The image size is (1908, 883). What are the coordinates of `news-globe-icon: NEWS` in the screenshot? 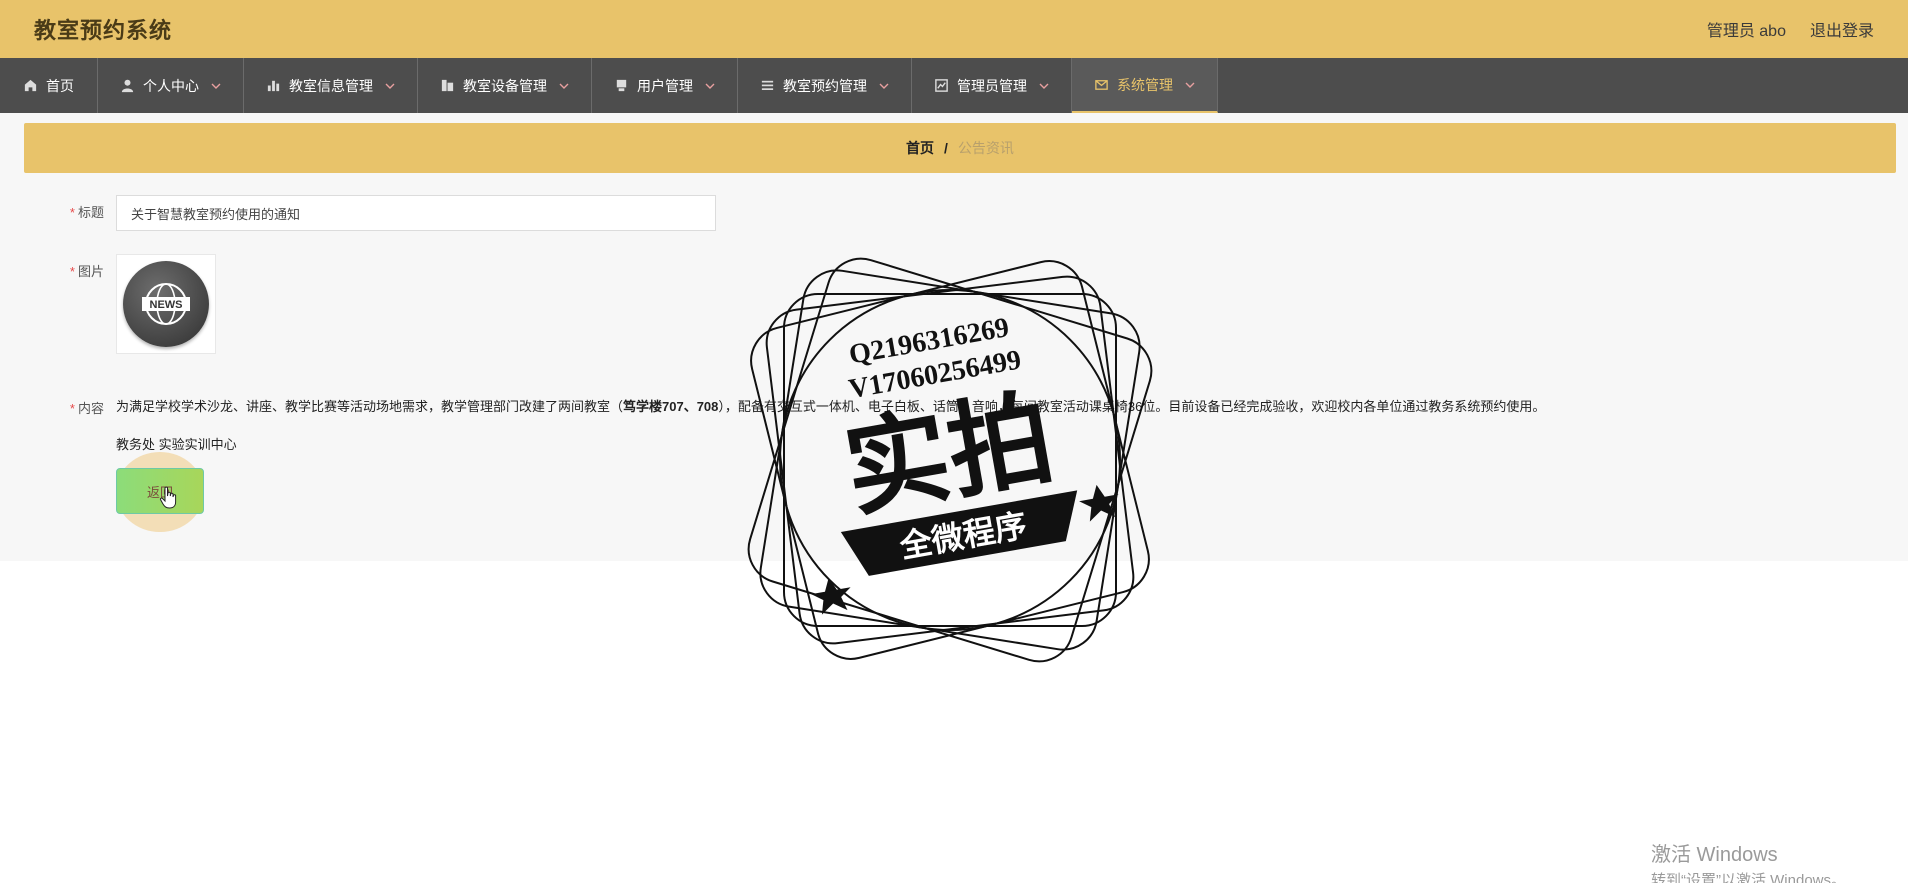 It's located at (166, 304).